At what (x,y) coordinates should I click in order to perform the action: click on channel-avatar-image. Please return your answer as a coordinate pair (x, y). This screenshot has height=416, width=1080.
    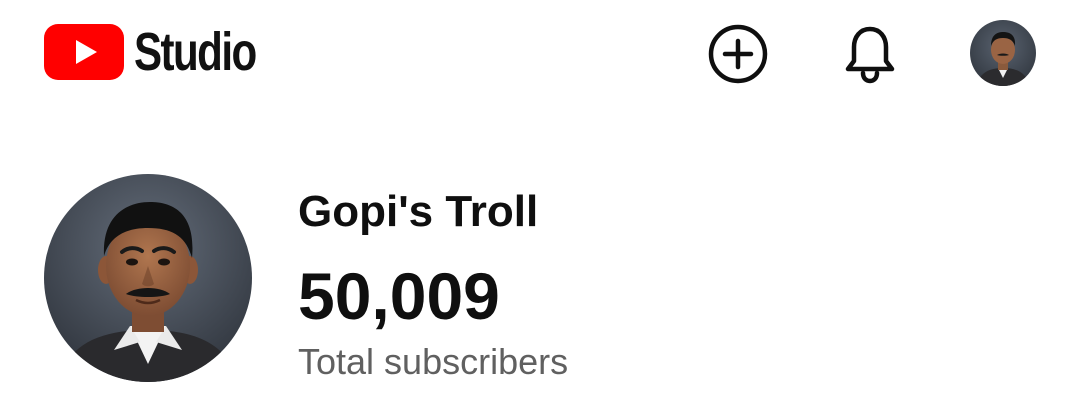
    Looking at the image, I should click on (148, 278).